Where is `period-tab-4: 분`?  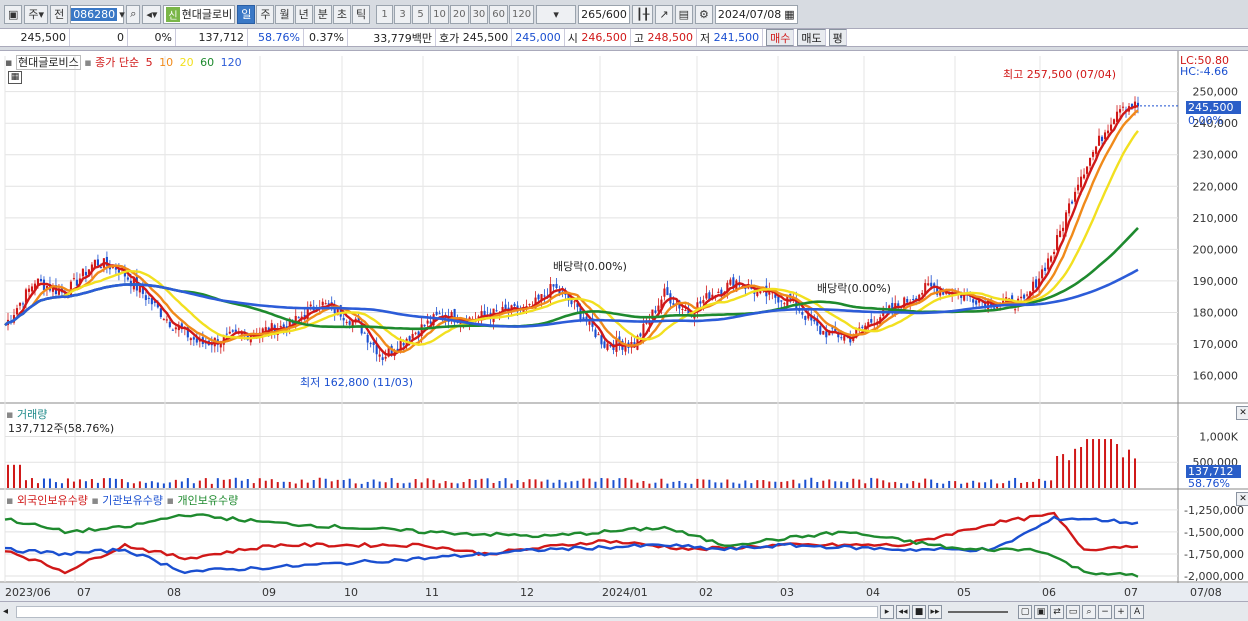 period-tab-4: 분 is located at coordinates (322, 14).